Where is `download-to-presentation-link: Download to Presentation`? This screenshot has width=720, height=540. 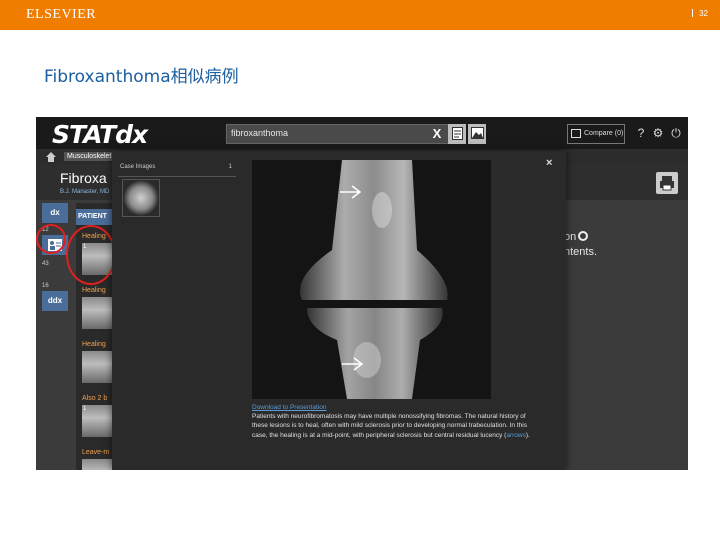 download-to-presentation-link: Download to Presentation is located at coordinates (289, 407).